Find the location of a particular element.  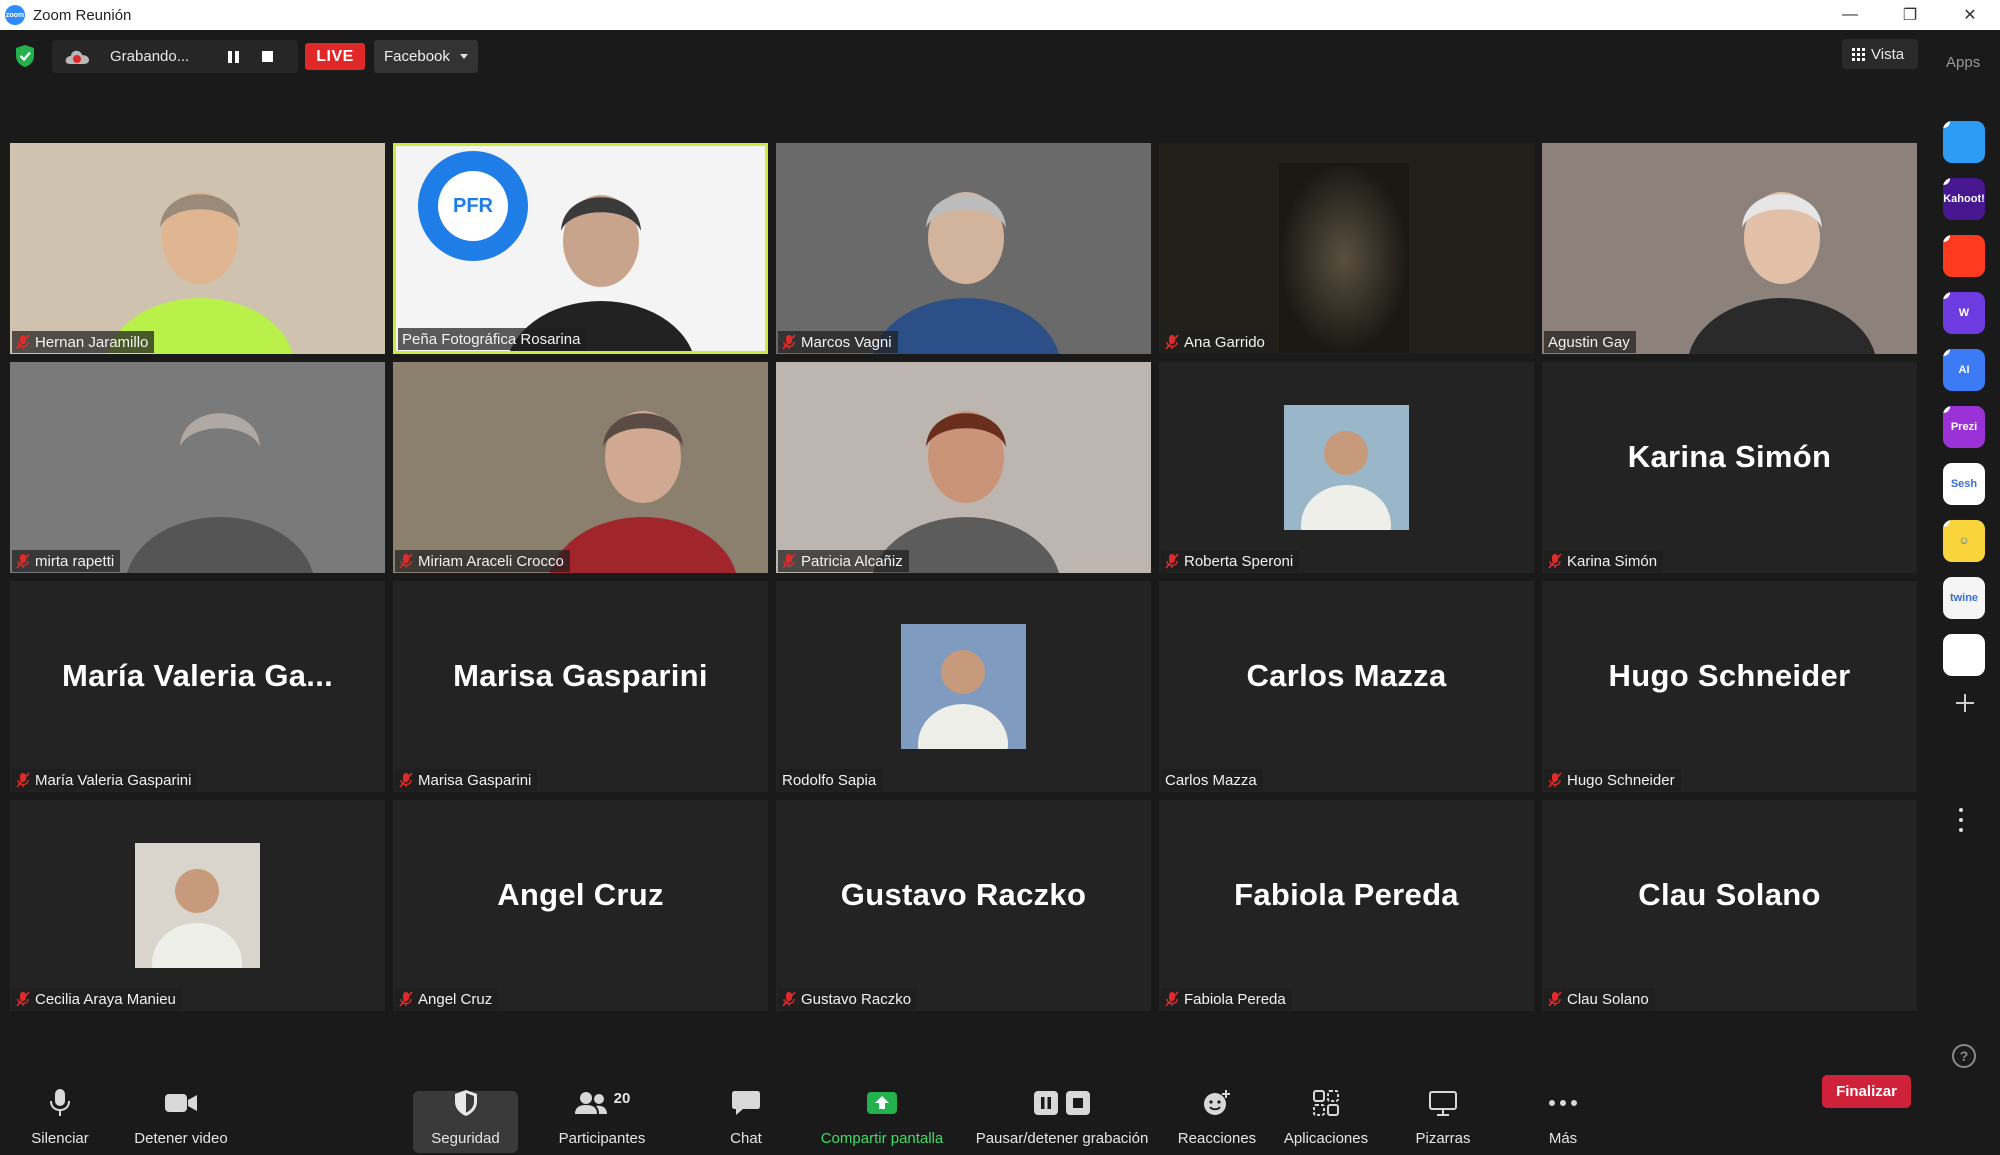

stream-app-app-icon: + is located at coordinates (1964, 142).